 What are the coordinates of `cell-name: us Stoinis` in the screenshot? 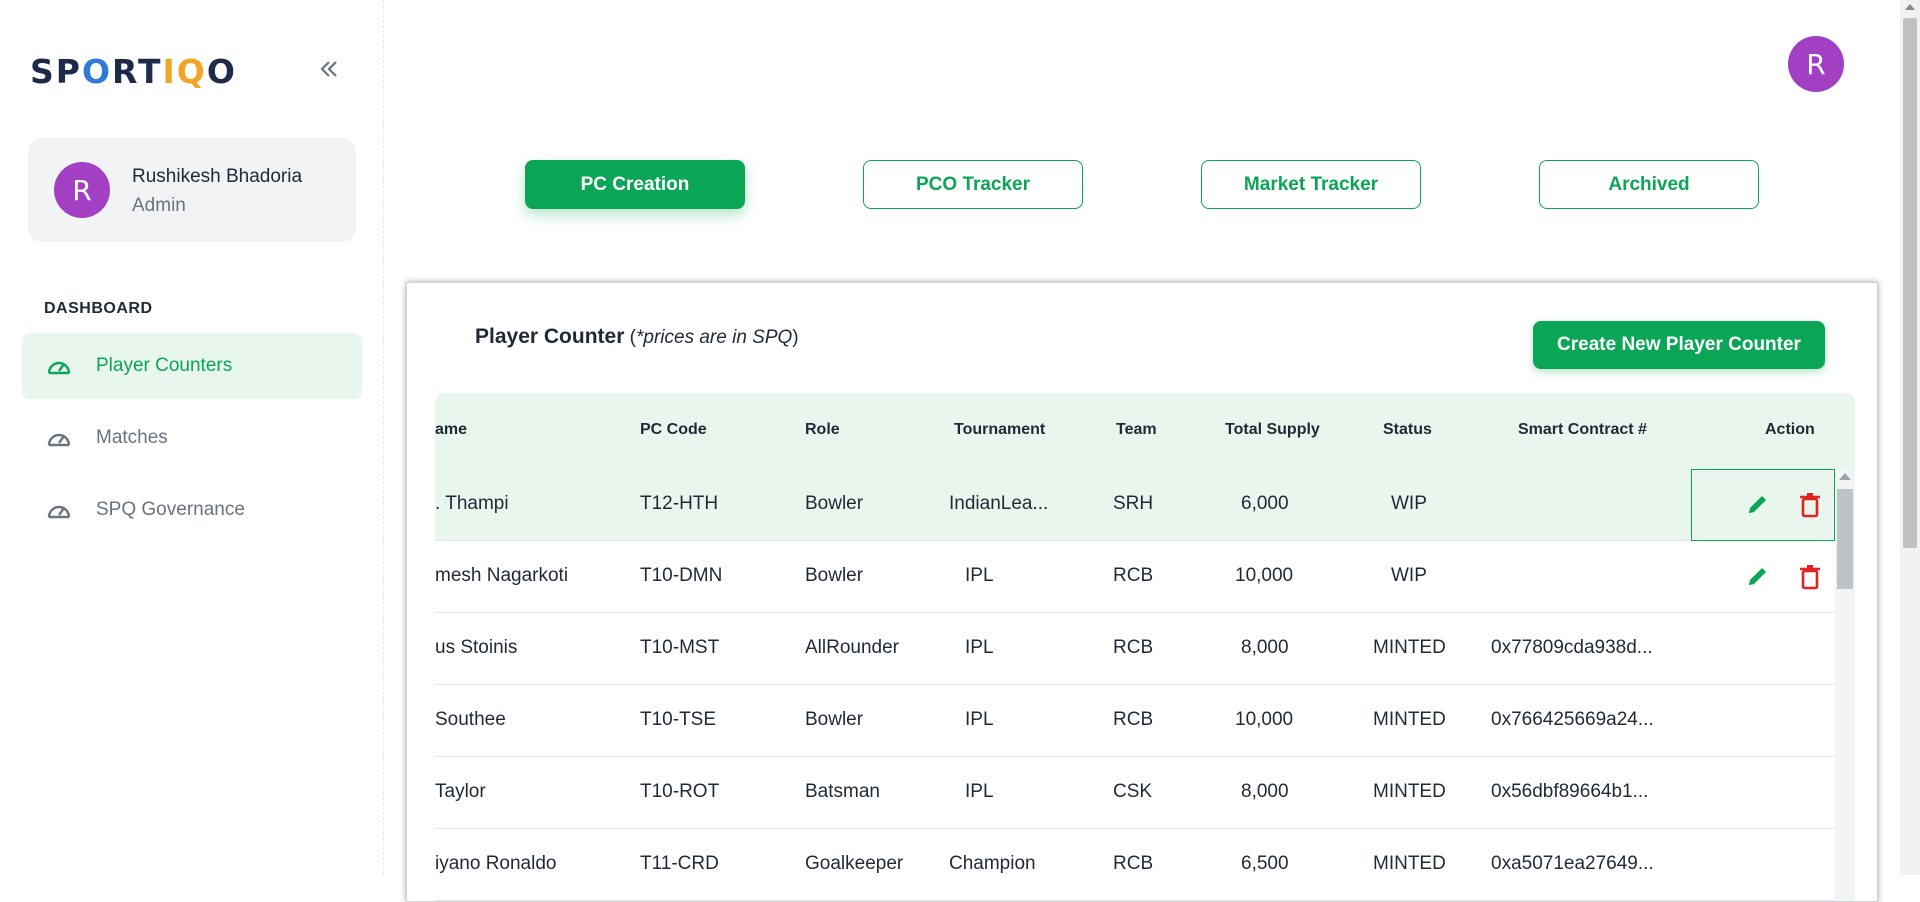 It's located at (476, 647).